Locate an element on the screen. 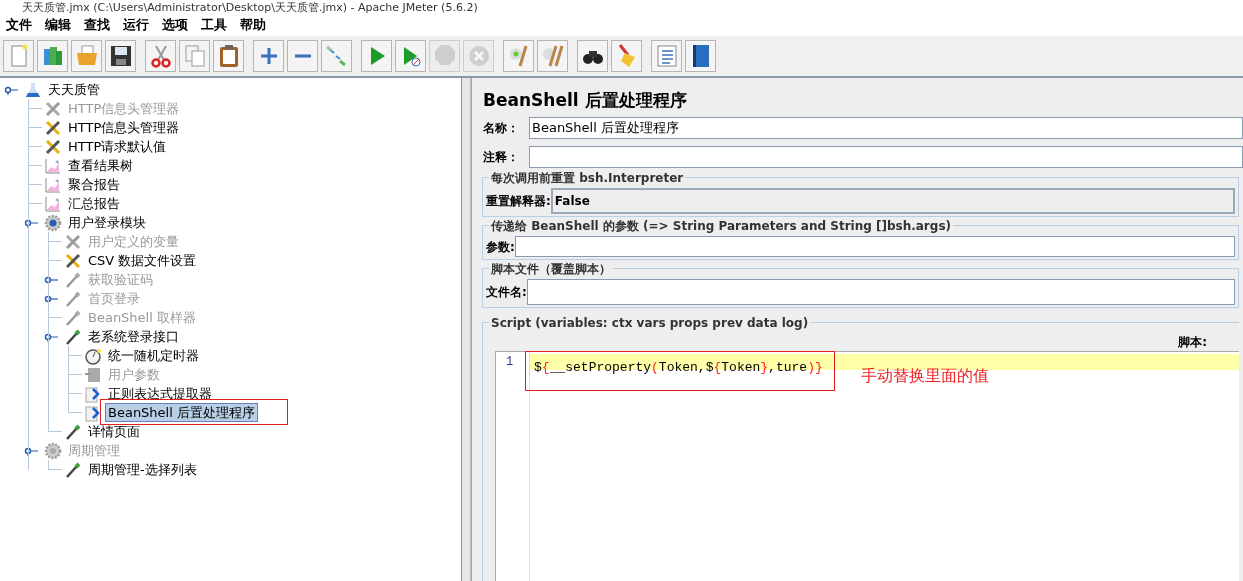  tree-item: 天天质管 is located at coordinates (74, 89).